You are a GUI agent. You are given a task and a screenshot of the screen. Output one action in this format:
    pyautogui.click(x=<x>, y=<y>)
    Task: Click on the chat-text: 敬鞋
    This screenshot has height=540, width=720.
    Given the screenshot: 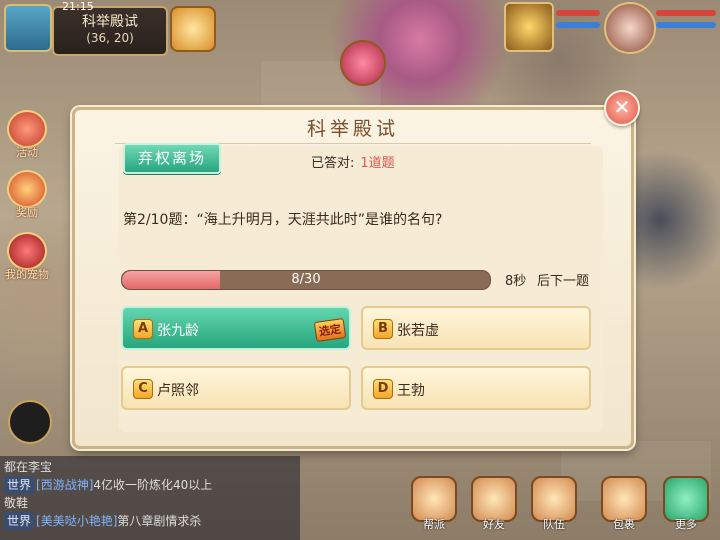 What is the action you would take?
    pyautogui.click(x=16, y=503)
    